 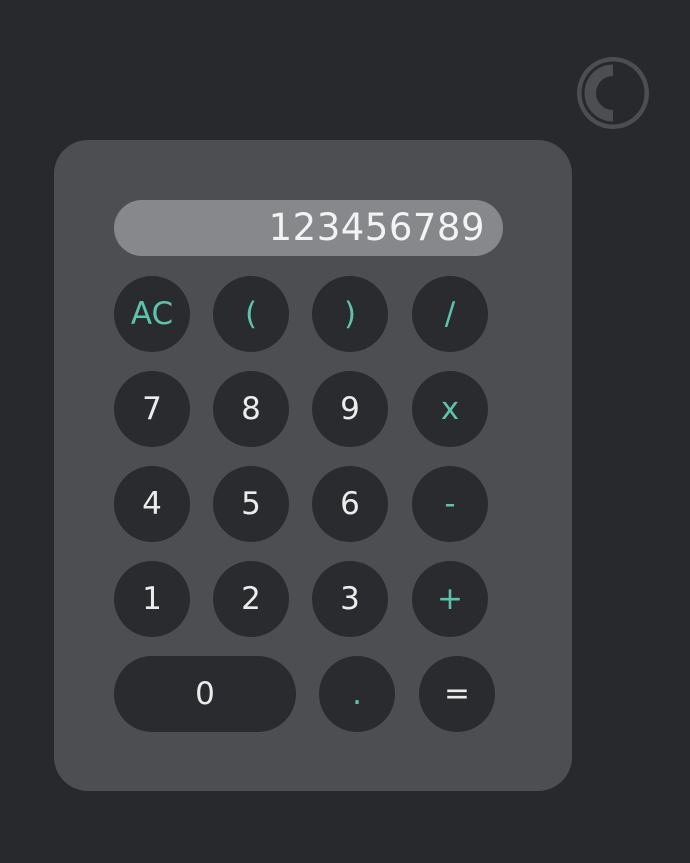 What do you see at coordinates (308, 228) in the screenshot?
I see `calculator-display: 123456789` at bounding box center [308, 228].